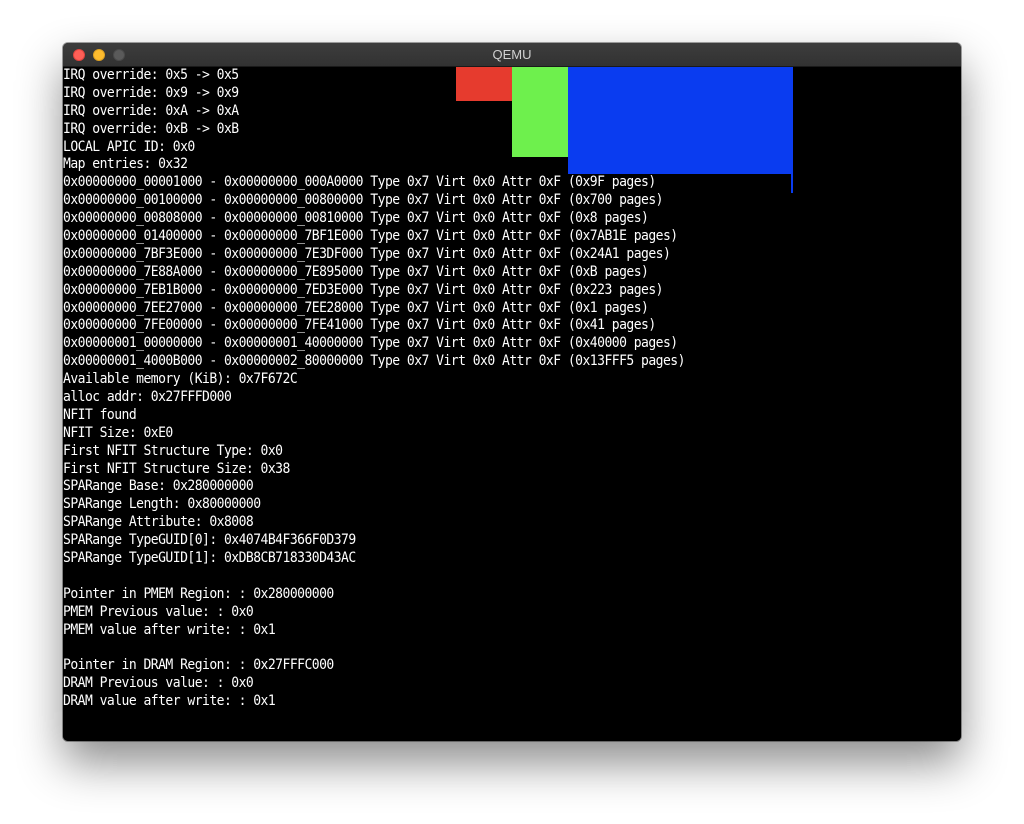 This screenshot has height=824, width=1024. Describe the element at coordinates (158, 522) in the screenshot. I see `console-line: SPARange Attribute: 0x8008` at that location.